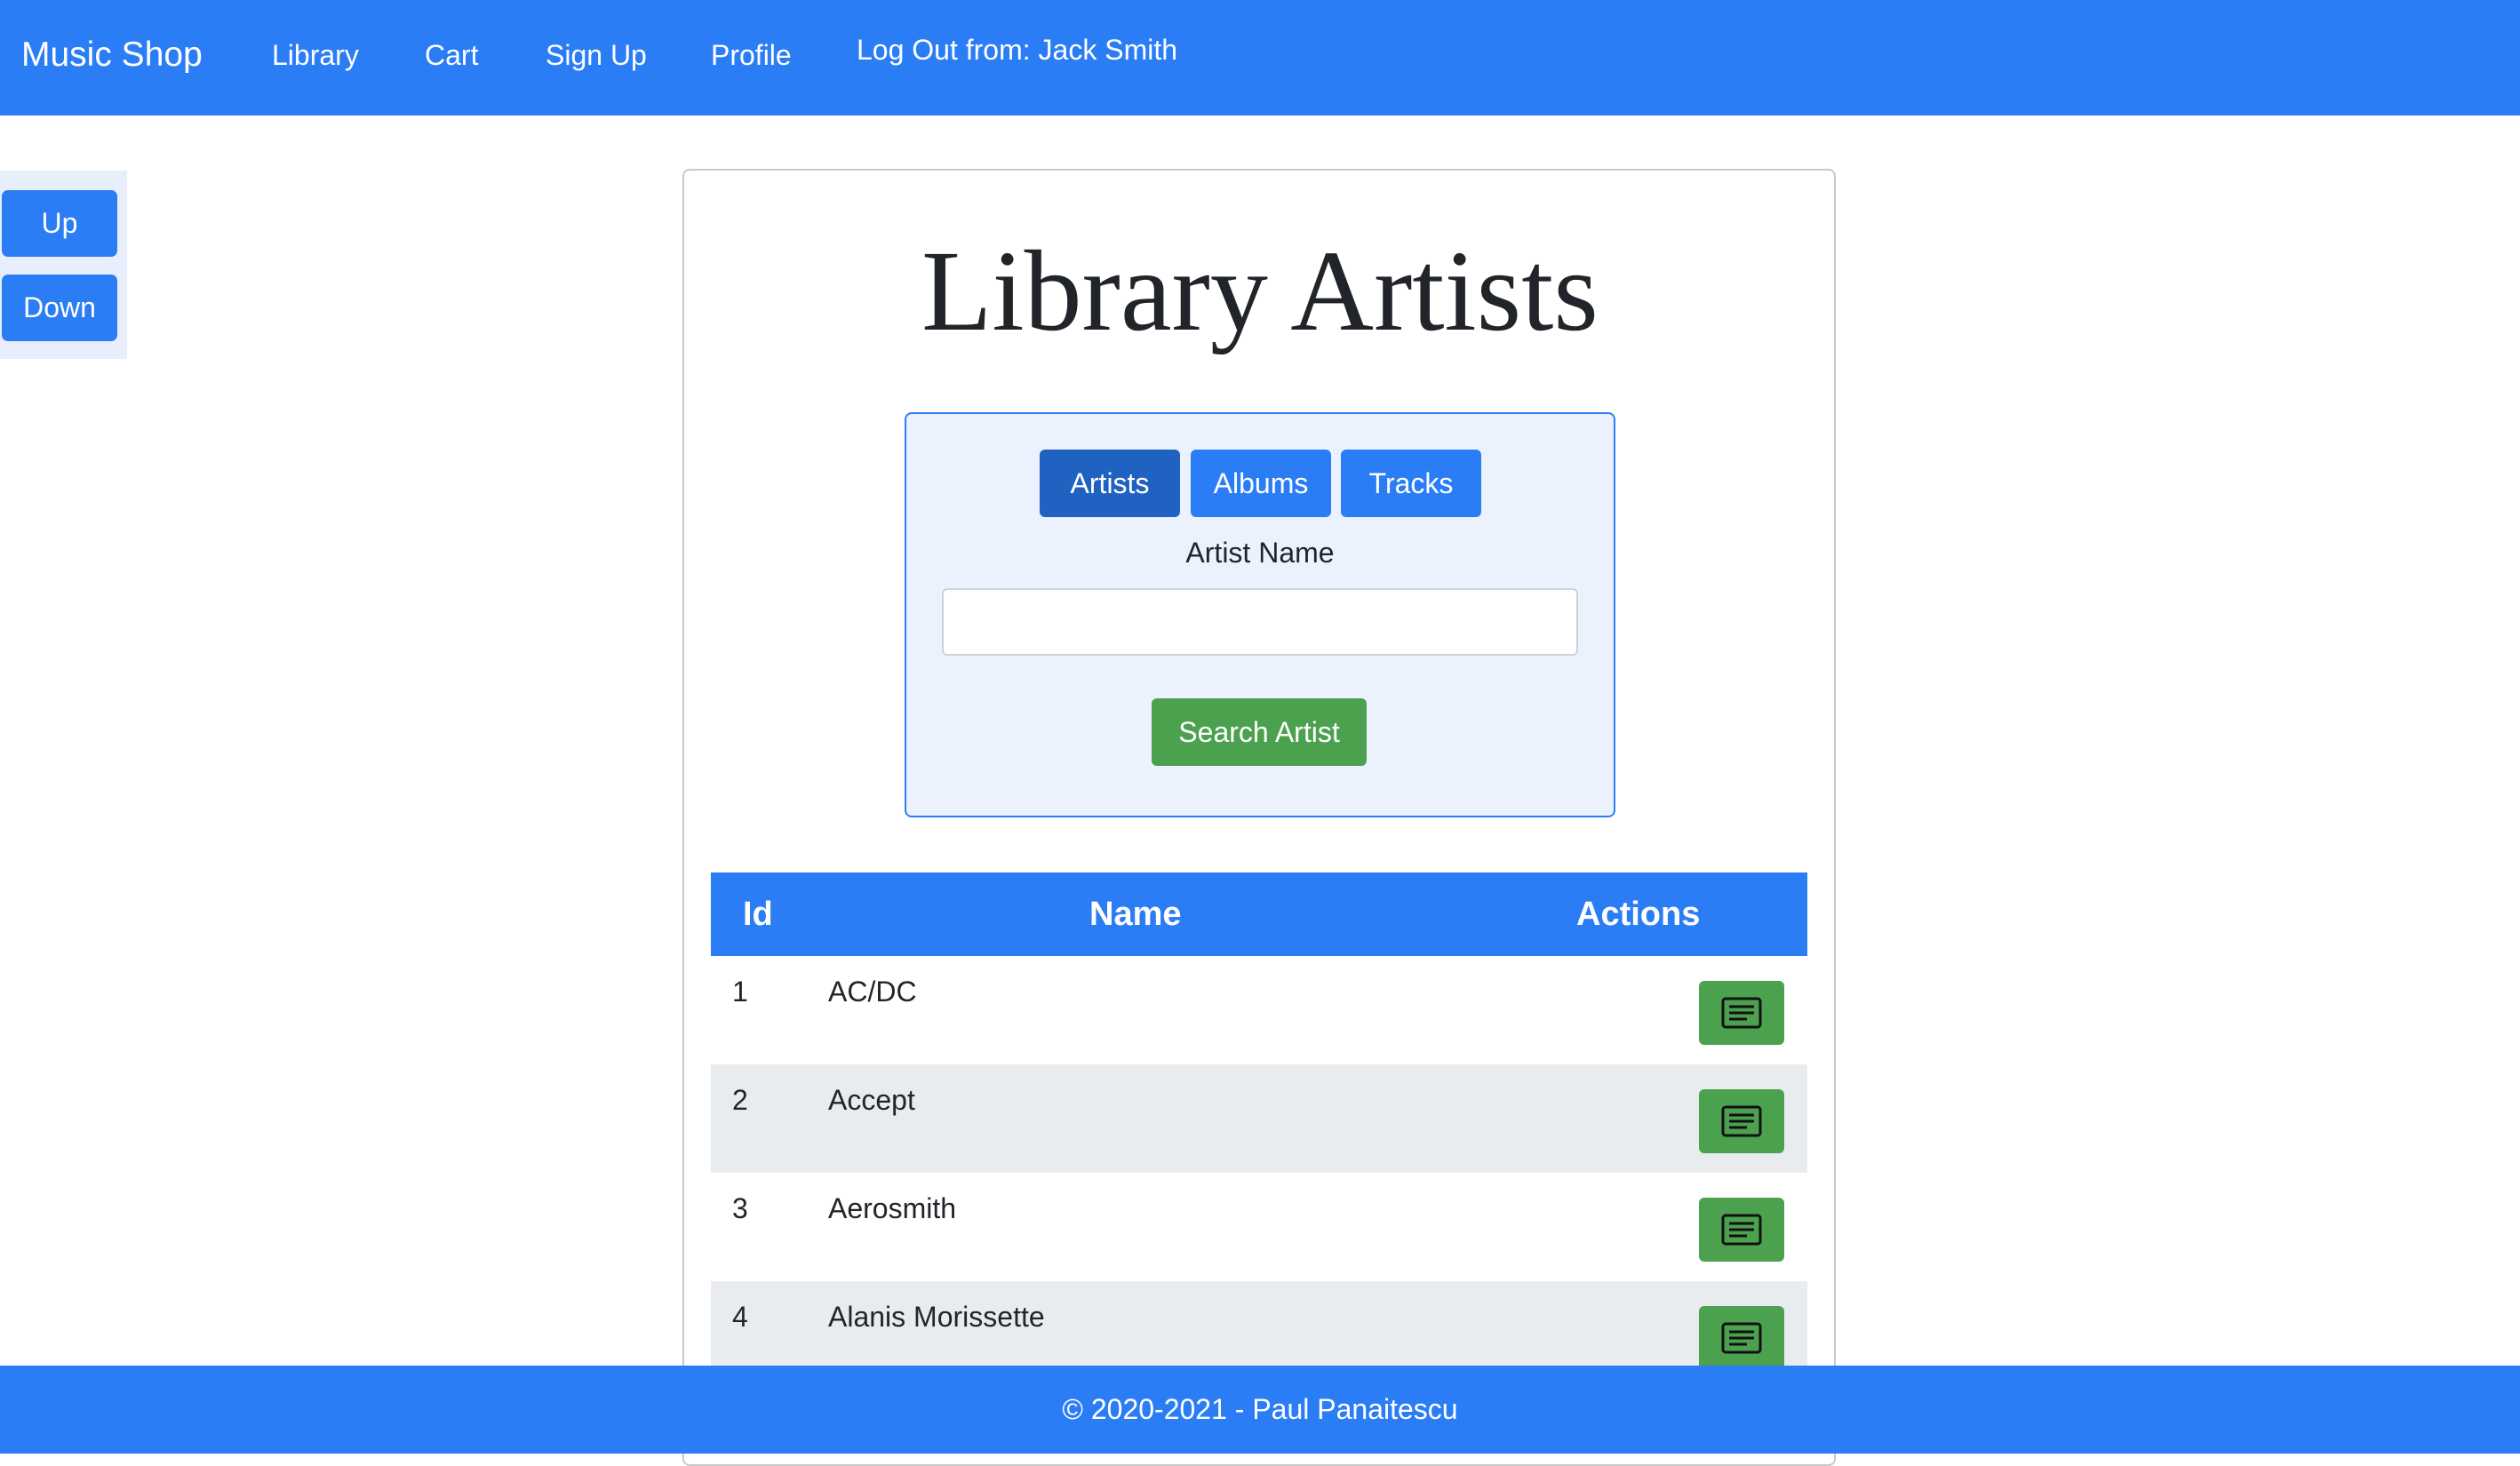 The width and height of the screenshot is (2520, 1466). I want to click on nav-link-sign-up: Sign Up, so click(596, 55).